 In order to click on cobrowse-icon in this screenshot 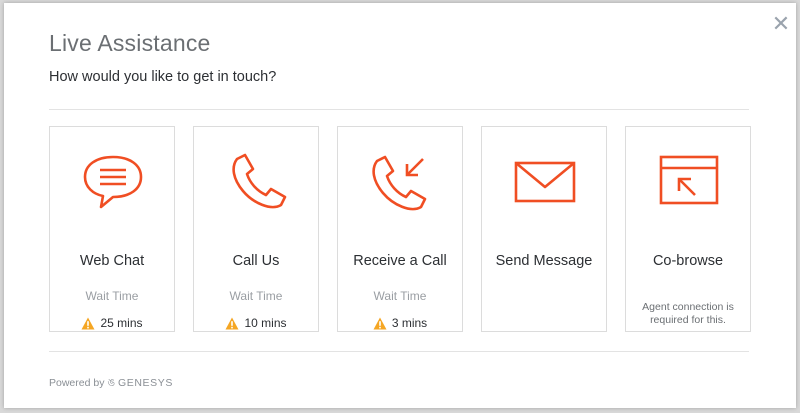, I will do `click(689, 180)`.